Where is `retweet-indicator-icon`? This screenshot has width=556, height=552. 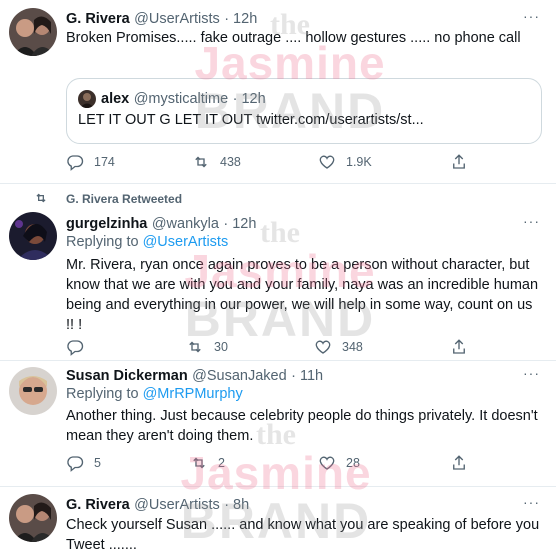
retweet-indicator-icon is located at coordinates (41, 198).